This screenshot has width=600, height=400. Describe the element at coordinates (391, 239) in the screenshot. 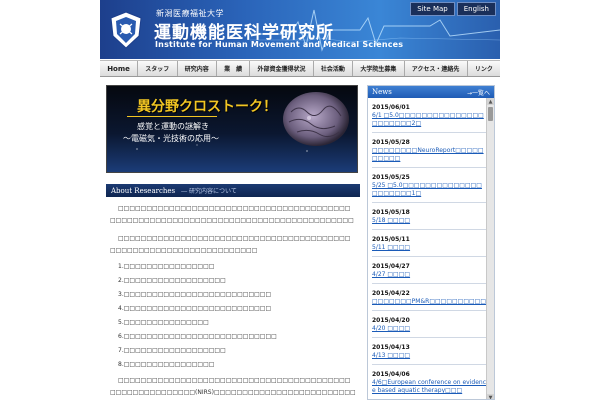

I see `news-date: 2015/05/11` at that location.